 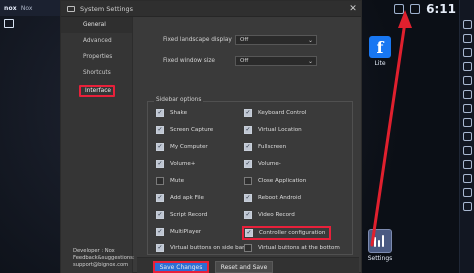 What do you see at coordinates (177, 181) in the screenshot?
I see `option-label: Mute` at bounding box center [177, 181].